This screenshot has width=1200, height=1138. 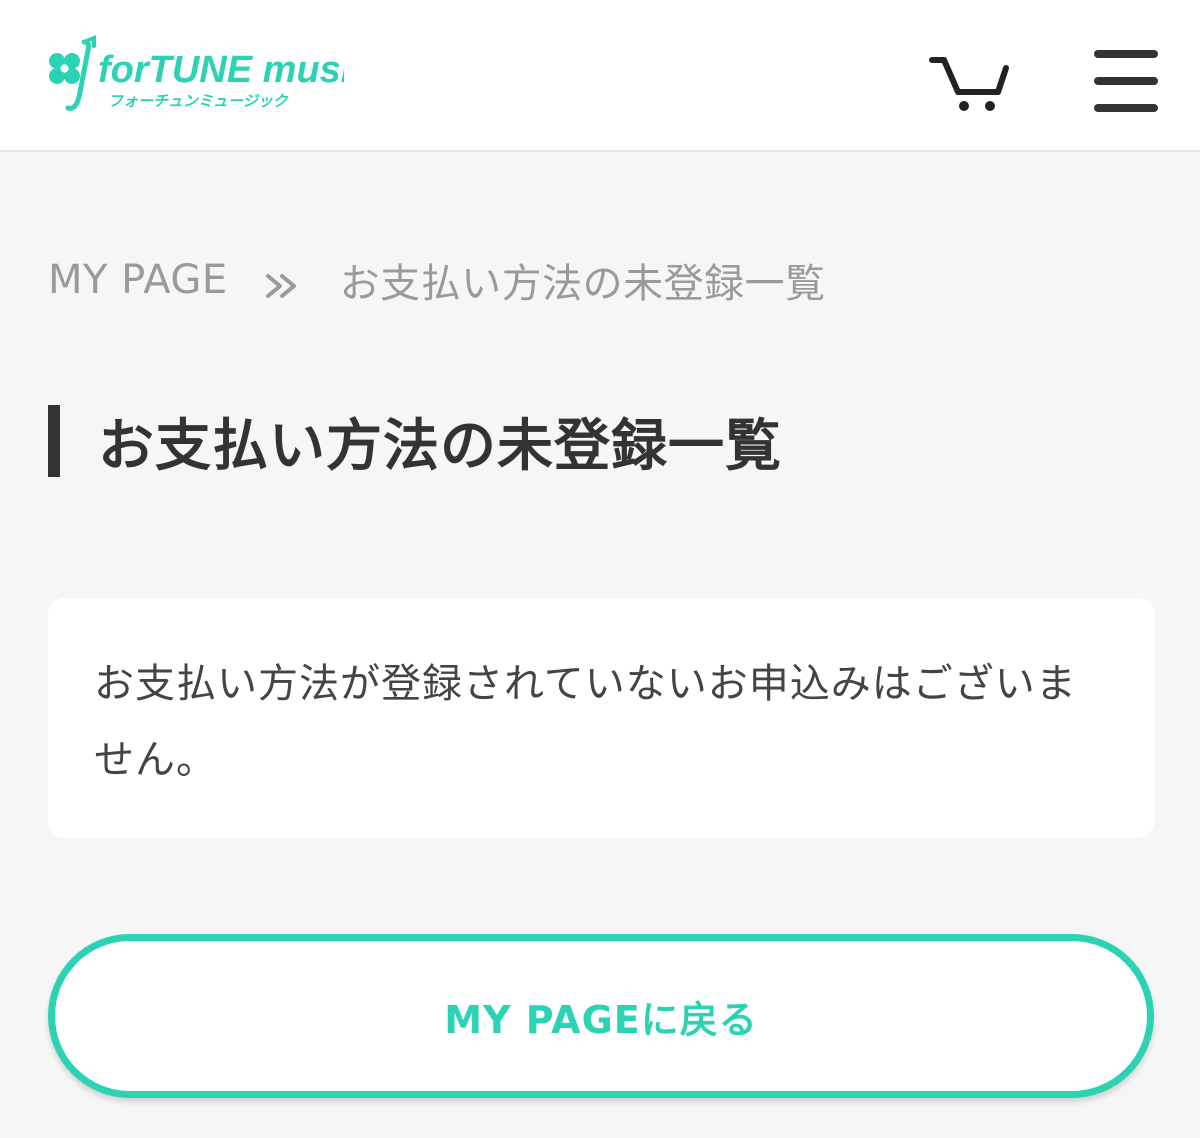 What do you see at coordinates (1126, 108) in the screenshot?
I see `menu-bar-bottom` at bounding box center [1126, 108].